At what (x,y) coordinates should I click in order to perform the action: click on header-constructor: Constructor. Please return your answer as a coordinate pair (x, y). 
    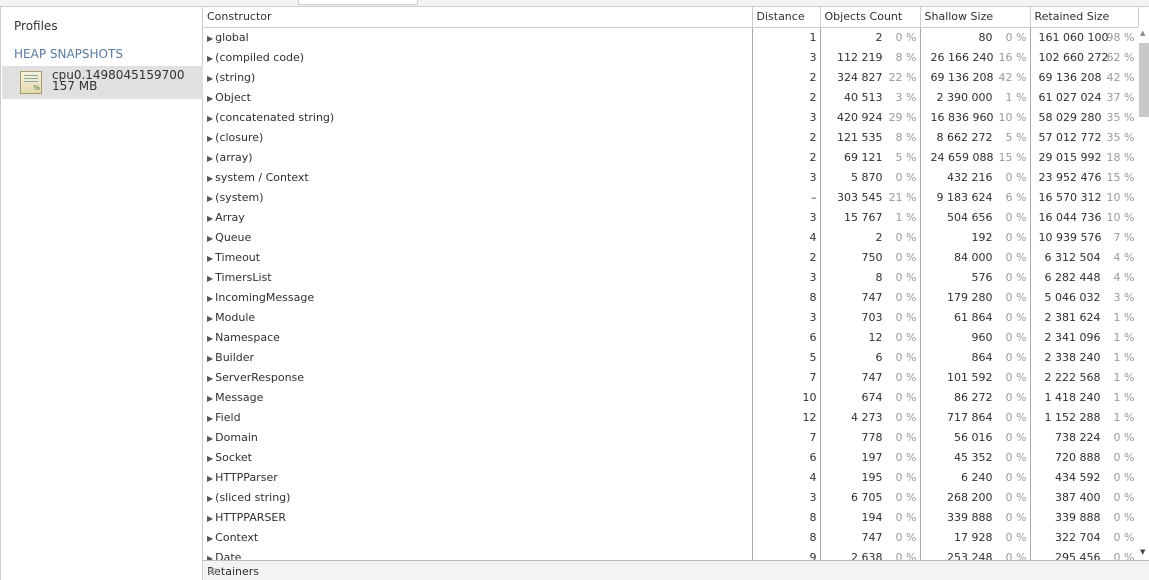
    Looking at the image, I should click on (478, 17).